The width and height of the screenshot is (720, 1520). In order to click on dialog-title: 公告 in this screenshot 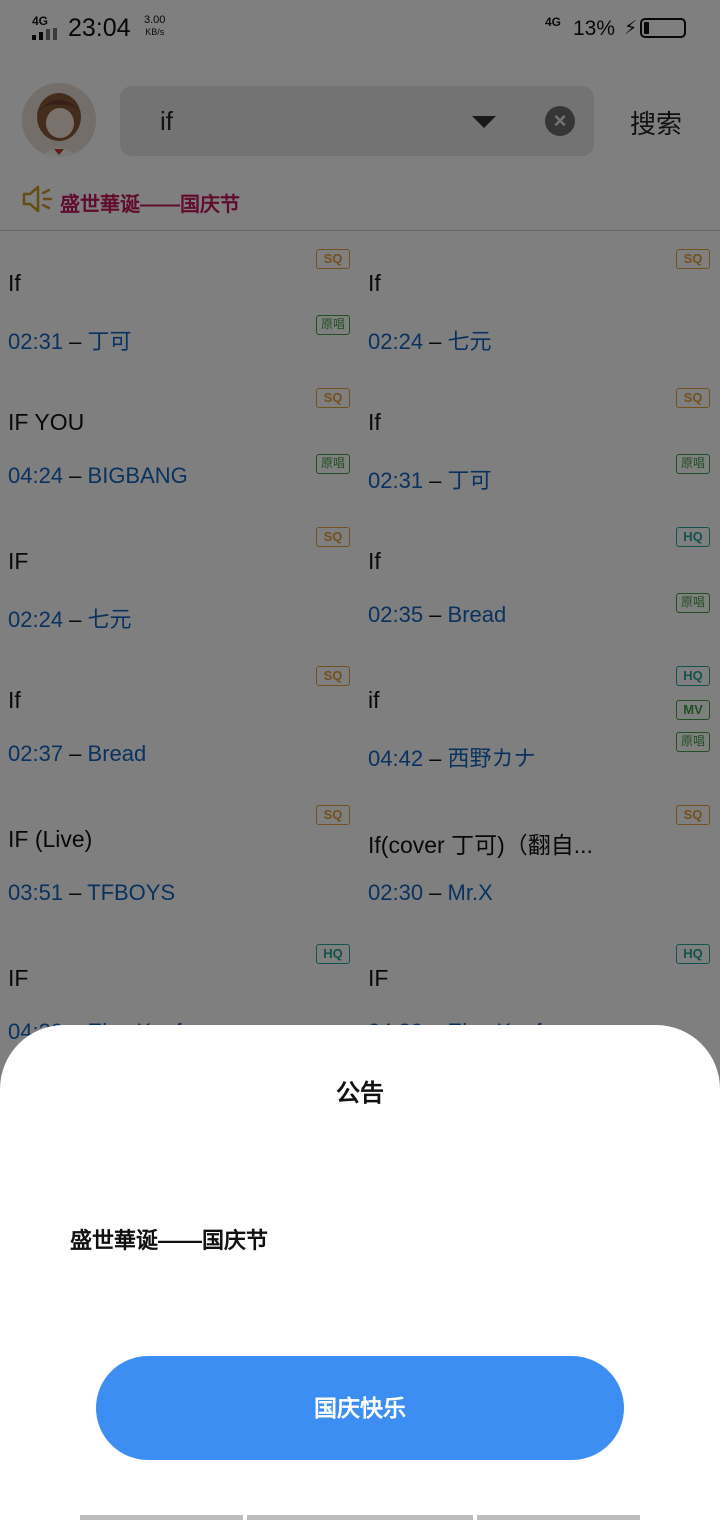, I will do `click(360, 1093)`.